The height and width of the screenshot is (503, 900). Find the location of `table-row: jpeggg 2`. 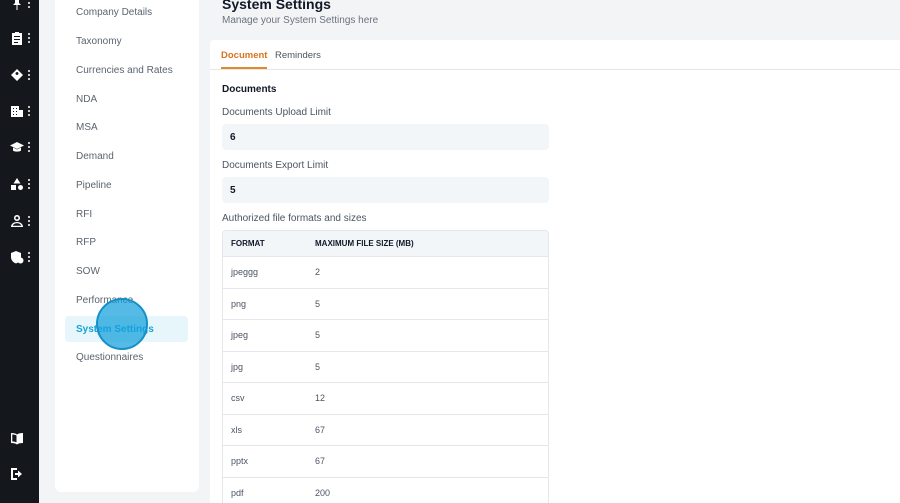

table-row: jpeggg 2 is located at coordinates (385, 273).